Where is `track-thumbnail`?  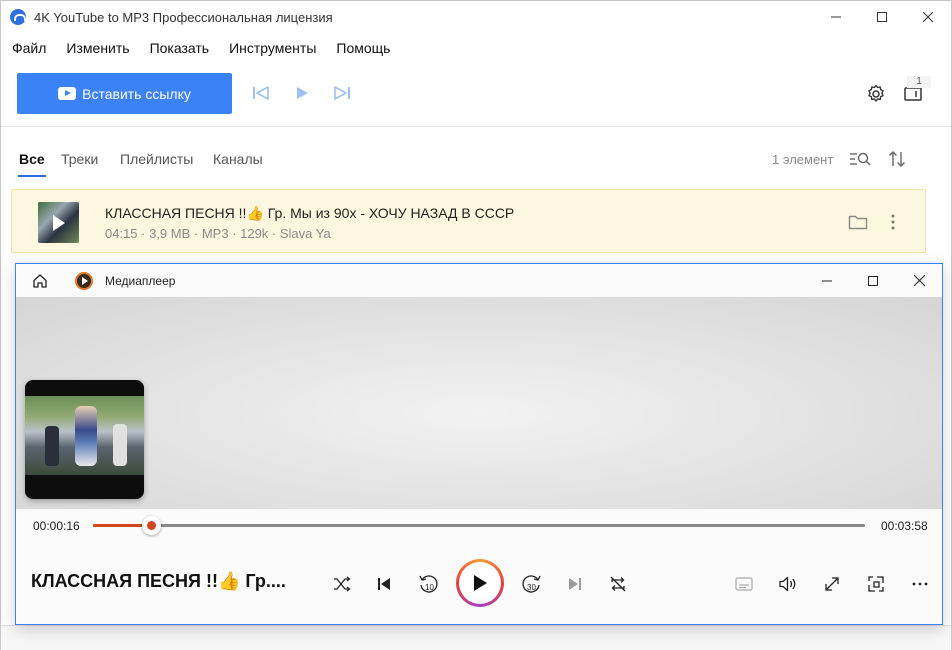 track-thumbnail is located at coordinates (58, 222).